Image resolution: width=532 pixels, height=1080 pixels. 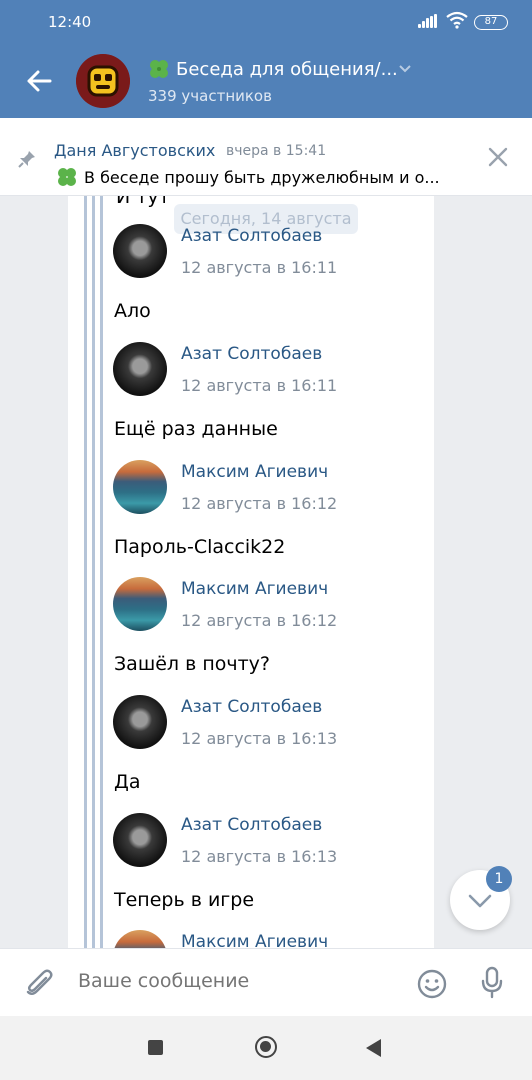 What do you see at coordinates (432, 984) in the screenshot?
I see `smile-icon` at bounding box center [432, 984].